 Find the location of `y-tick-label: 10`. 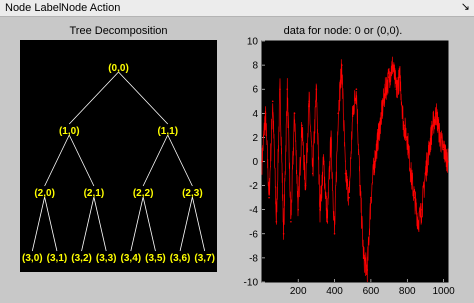

y-tick-label: 10 is located at coordinates (253, 42).